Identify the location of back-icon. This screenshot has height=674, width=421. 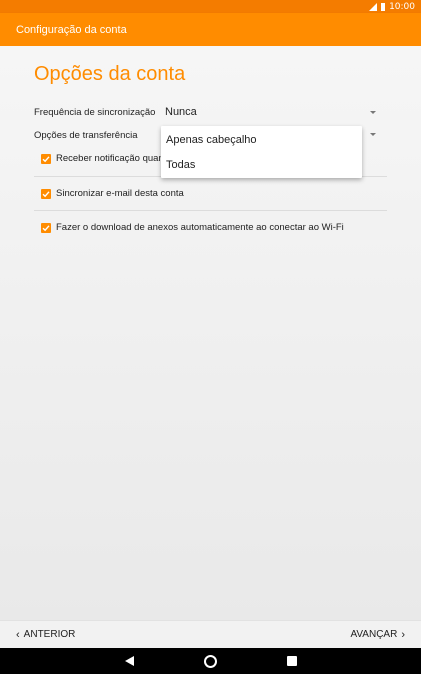
(129, 661).